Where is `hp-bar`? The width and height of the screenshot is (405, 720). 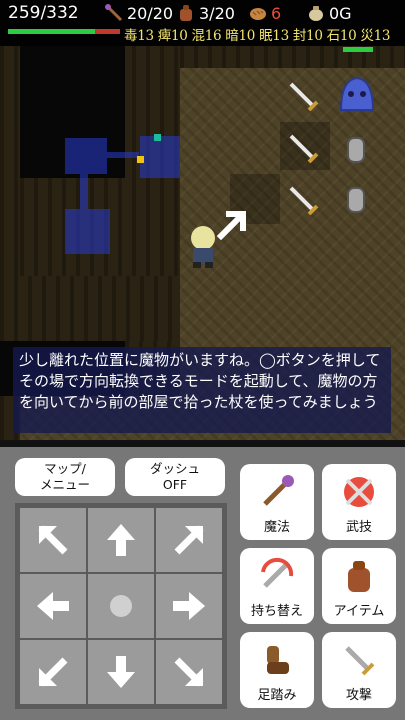 hp-bar is located at coordinates (64, 31).